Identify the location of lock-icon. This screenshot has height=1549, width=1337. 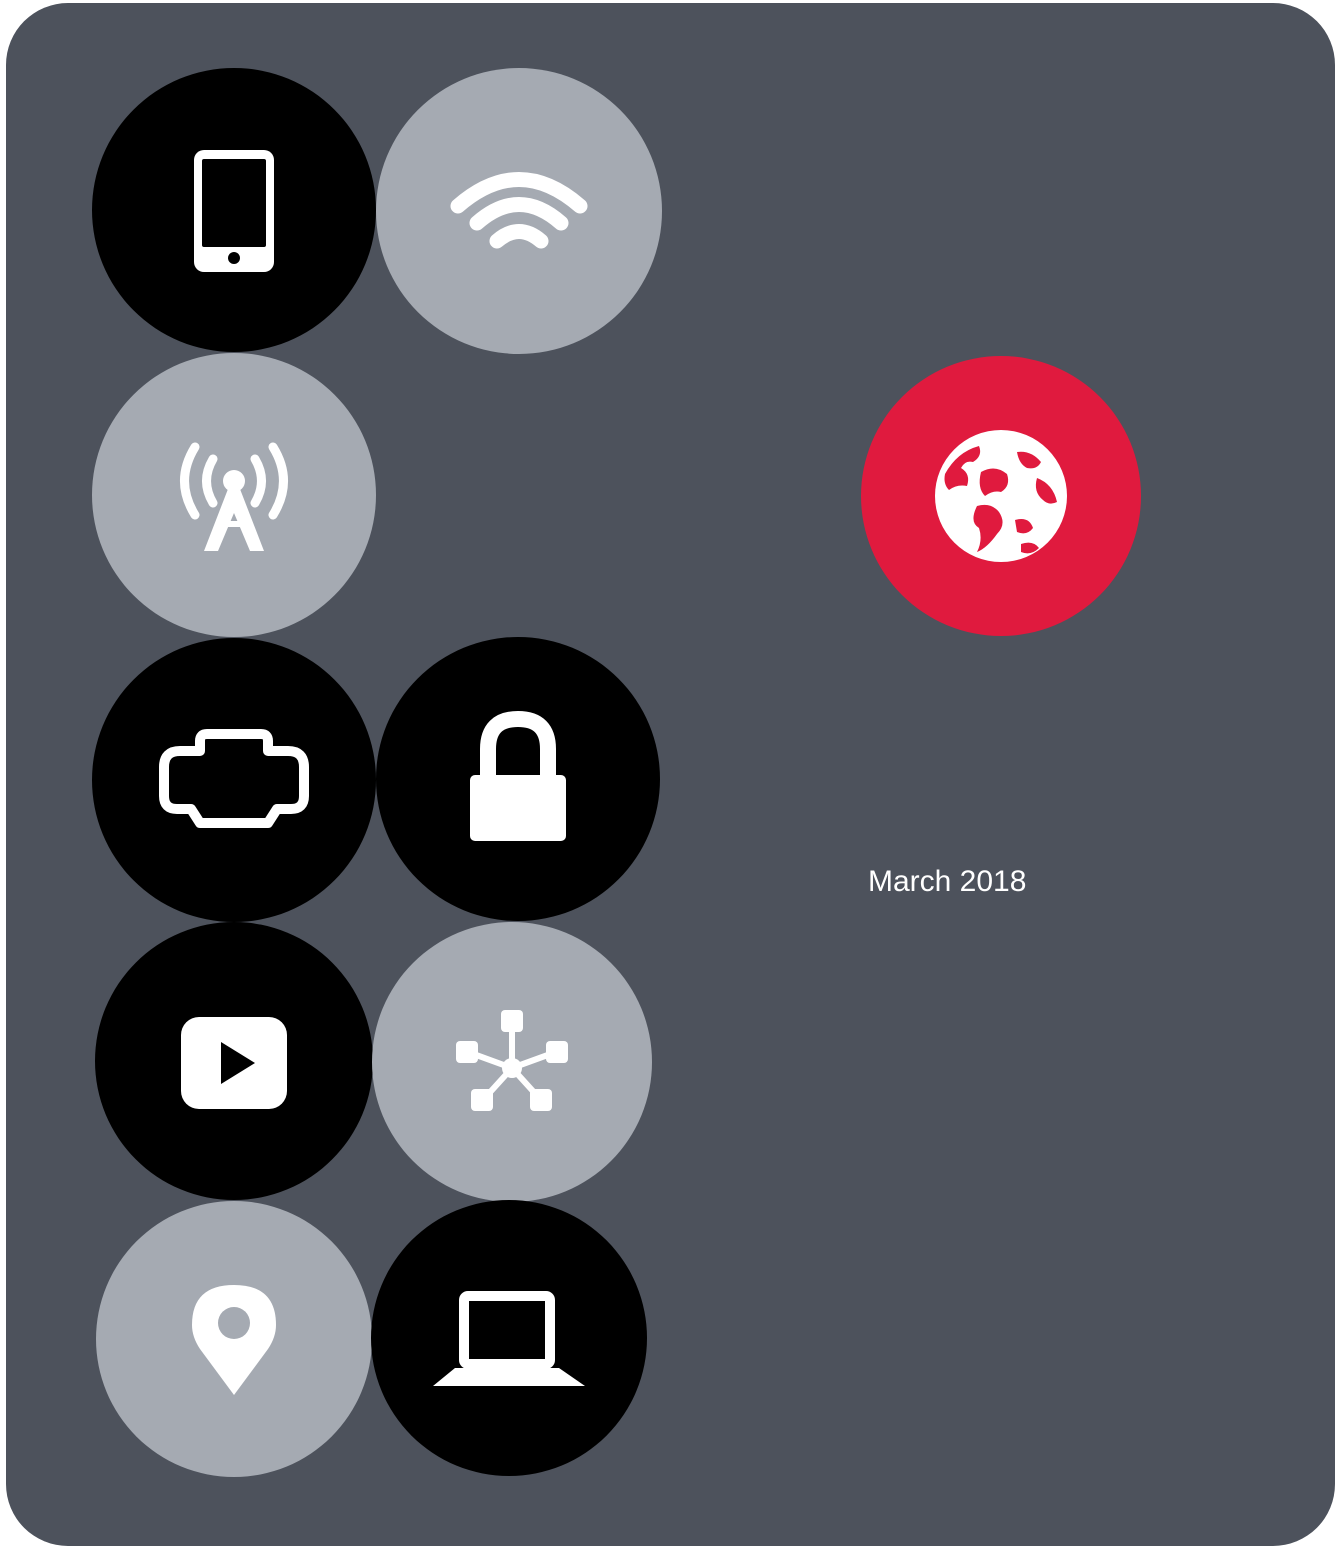
(518, 775).